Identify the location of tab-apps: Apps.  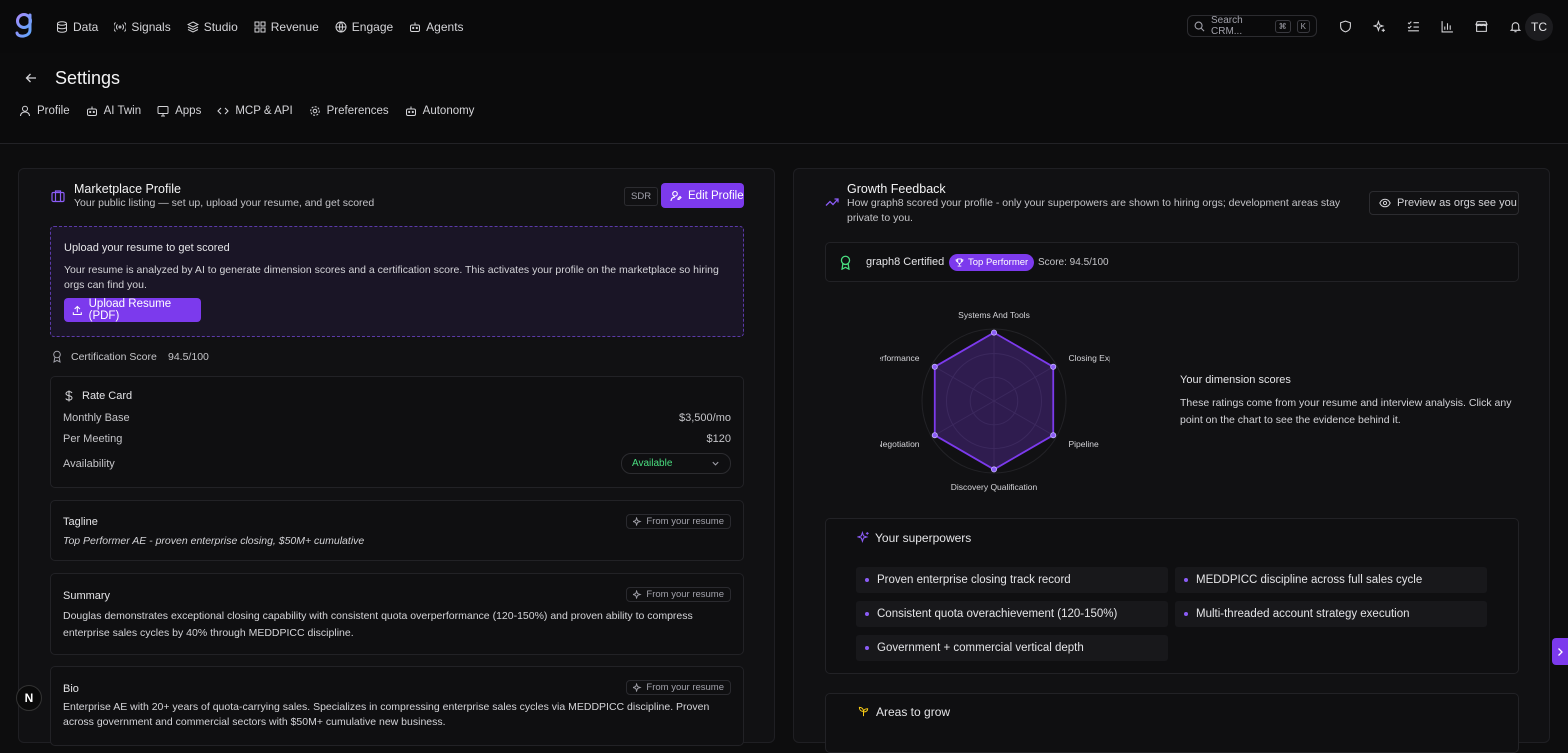
(179, 111).